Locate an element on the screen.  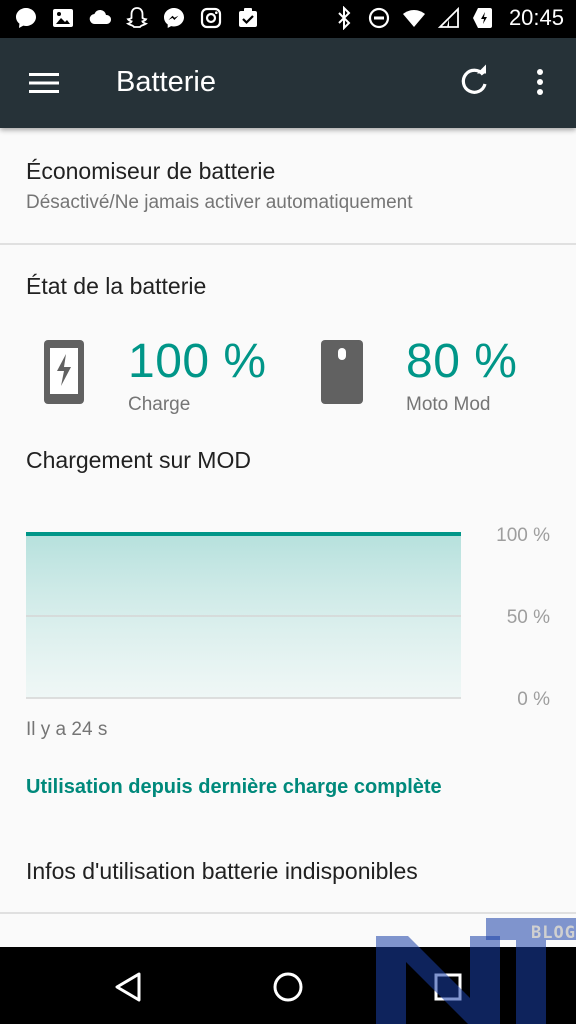
cloud-icon is located at coordinates (100, 18).